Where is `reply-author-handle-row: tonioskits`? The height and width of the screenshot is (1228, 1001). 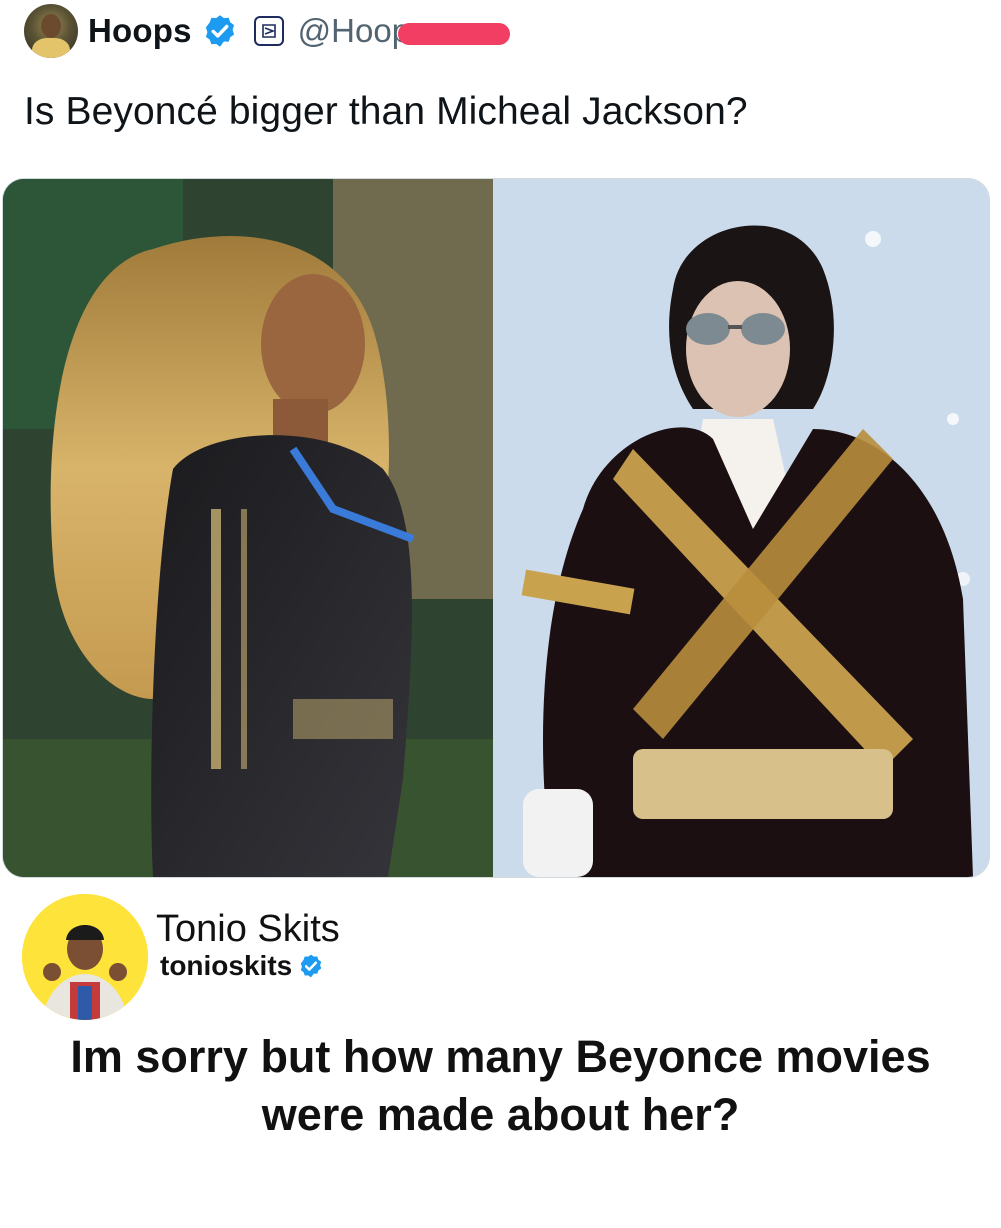
reply-author-handle-row: tonioskits is located at coordinates (242, 966).